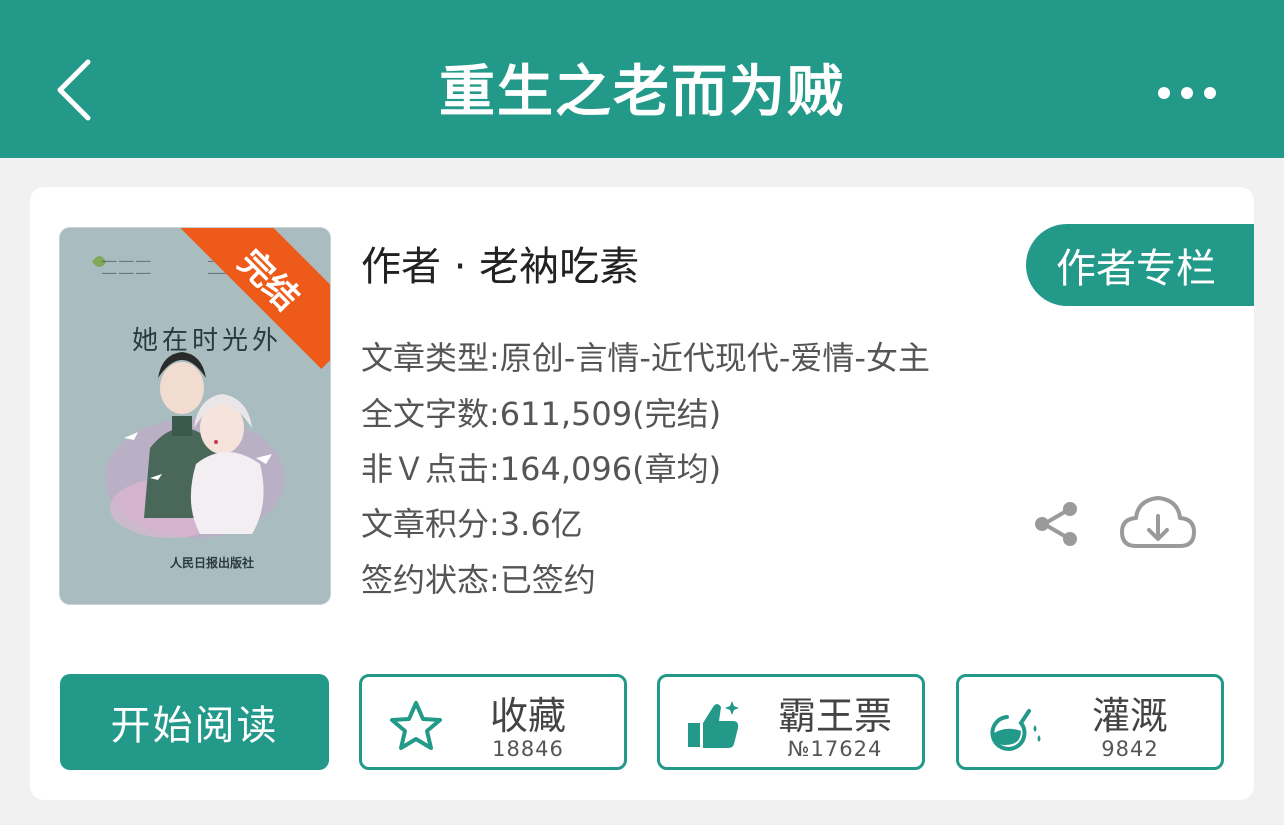 This screenshot has height=825, width=1284. I want to click on more-button, so click(1187, 93).